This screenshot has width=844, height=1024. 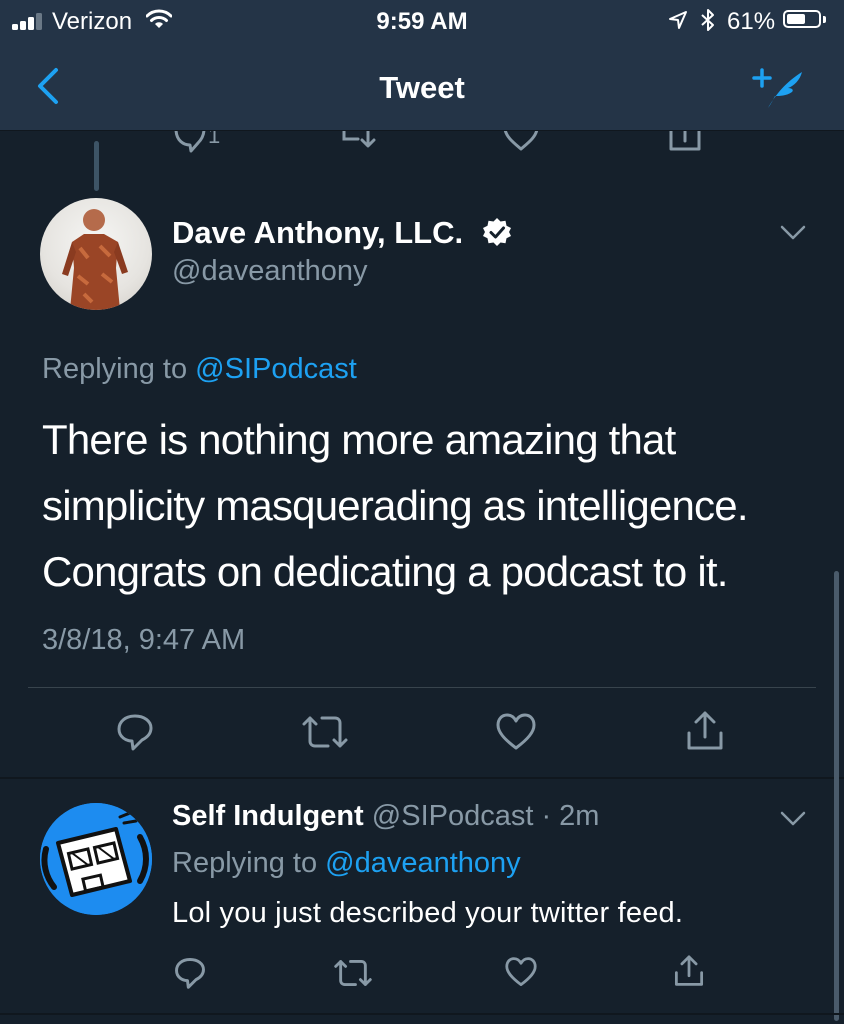 I want to click on reply-author-handle: @SIPodcast, so click(x=453, y=816).